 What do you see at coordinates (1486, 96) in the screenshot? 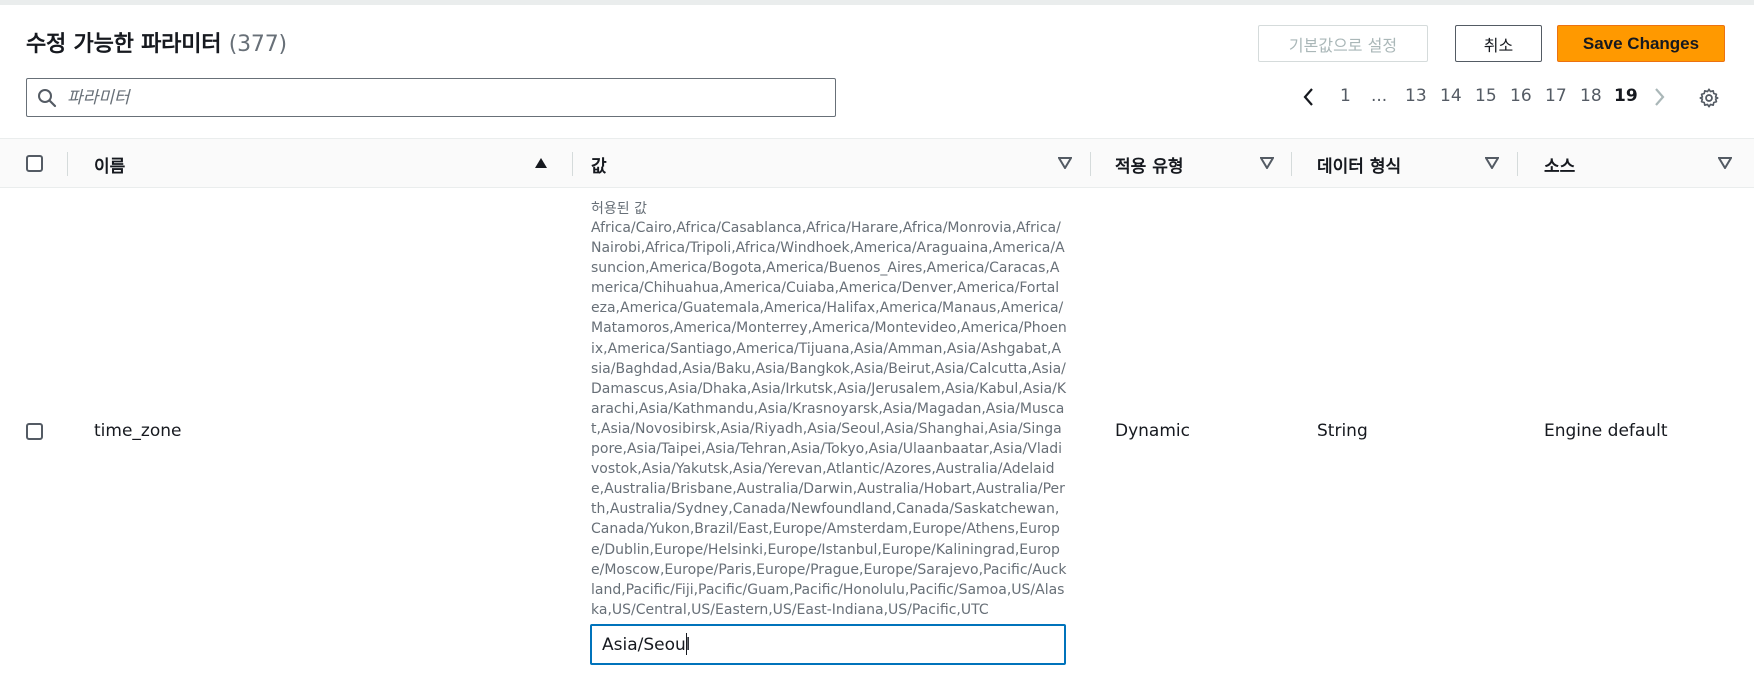
I see `page-15: 15` at bounding box center [1486, 96].